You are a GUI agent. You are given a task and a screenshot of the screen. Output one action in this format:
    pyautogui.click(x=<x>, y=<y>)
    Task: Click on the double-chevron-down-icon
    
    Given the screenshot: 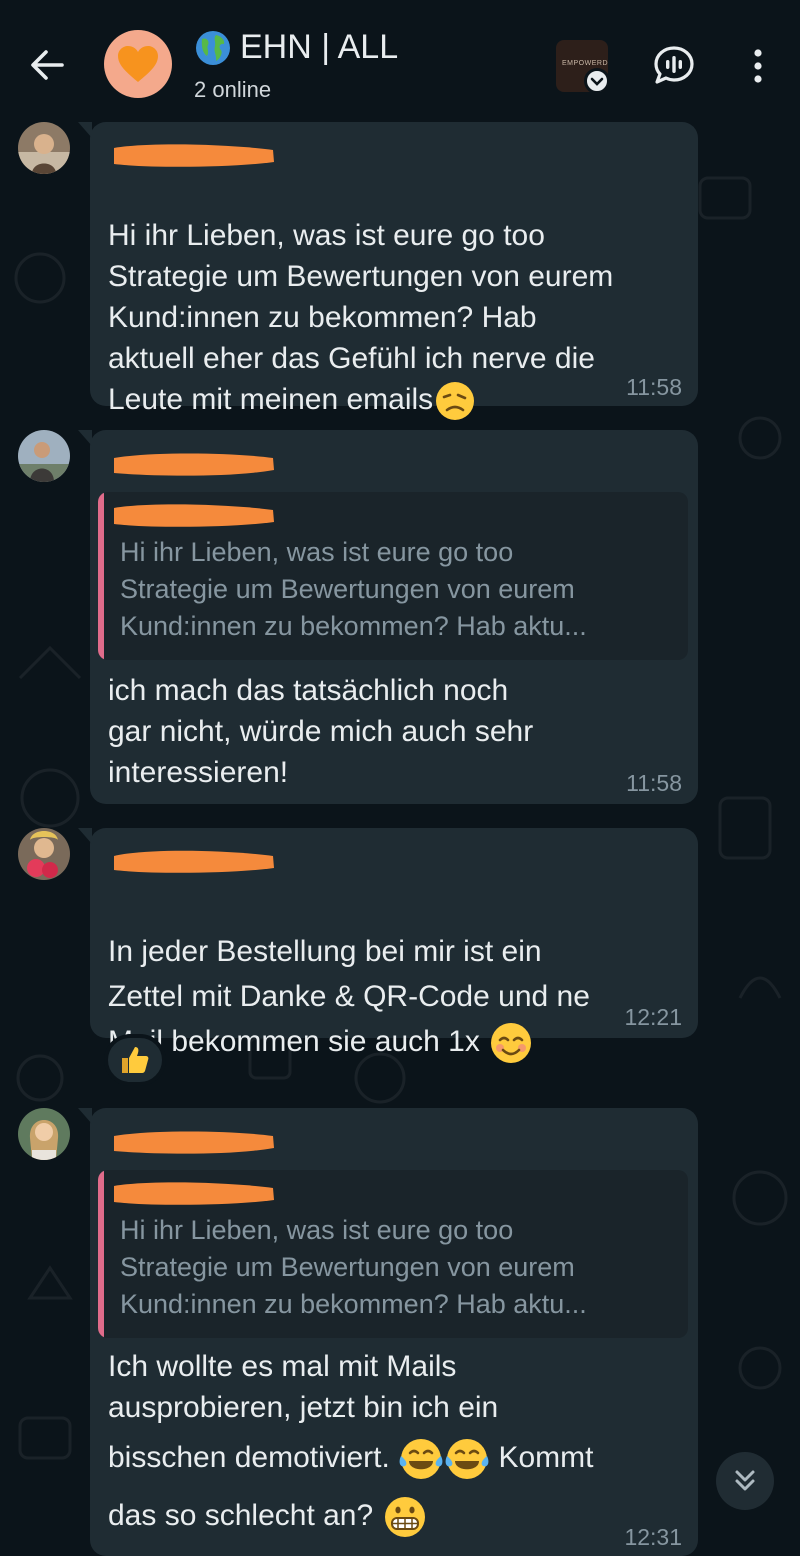 What is the action you would take?
    pyautogui.click(x=745, y=1480)
    